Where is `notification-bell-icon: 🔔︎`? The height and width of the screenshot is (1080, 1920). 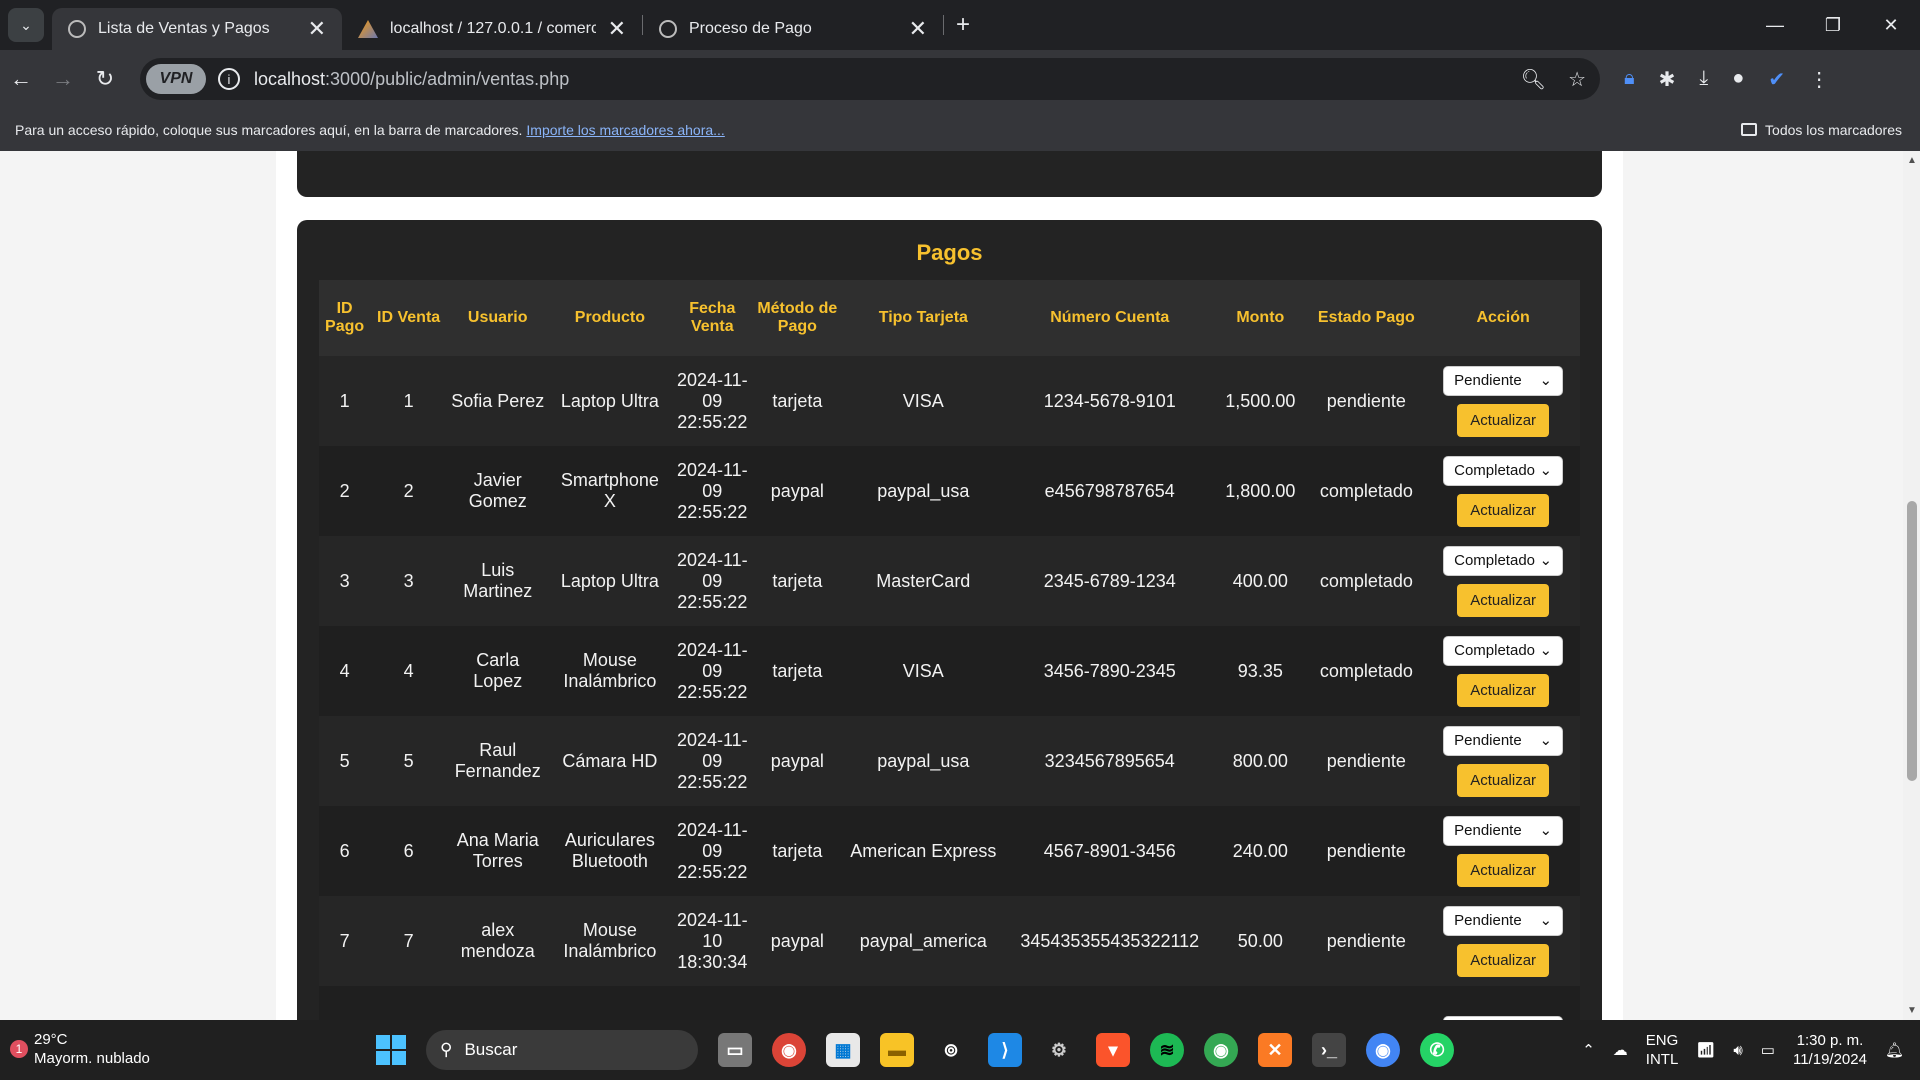
notification-bell-icon: 🔔︎ is located at coordinates (1894, 1050).